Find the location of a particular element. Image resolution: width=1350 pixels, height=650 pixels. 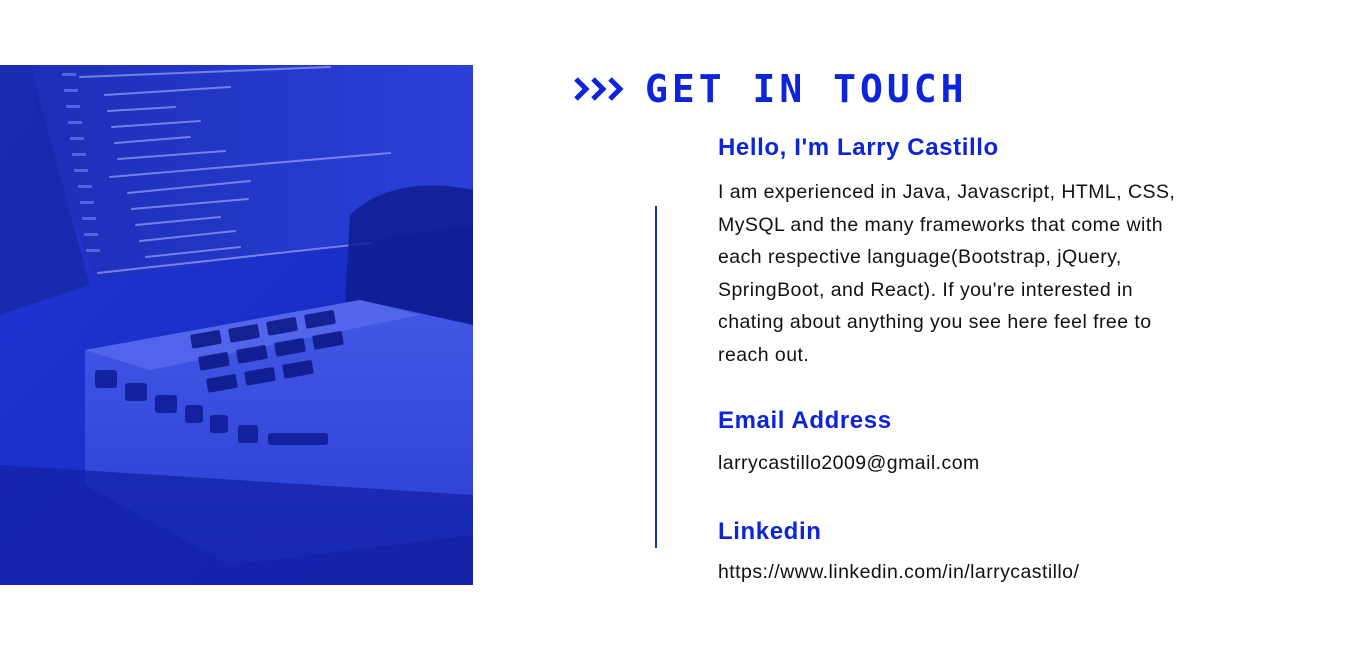

email-heading: Email Address is located at coordinates (805, 420).